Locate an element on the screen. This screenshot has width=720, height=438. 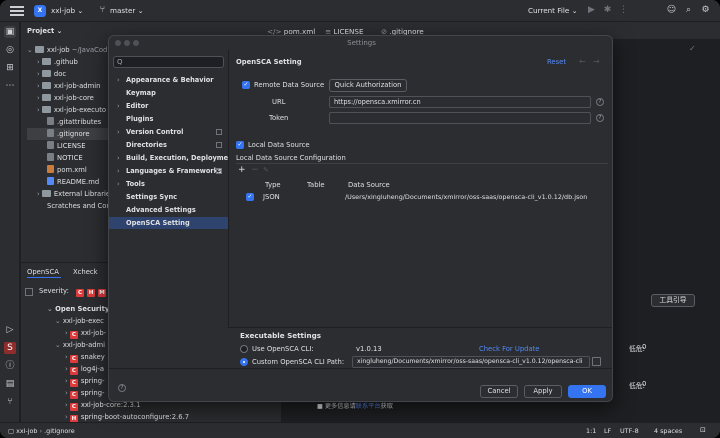
use-cli-radio is located at coordinates (244, 349).